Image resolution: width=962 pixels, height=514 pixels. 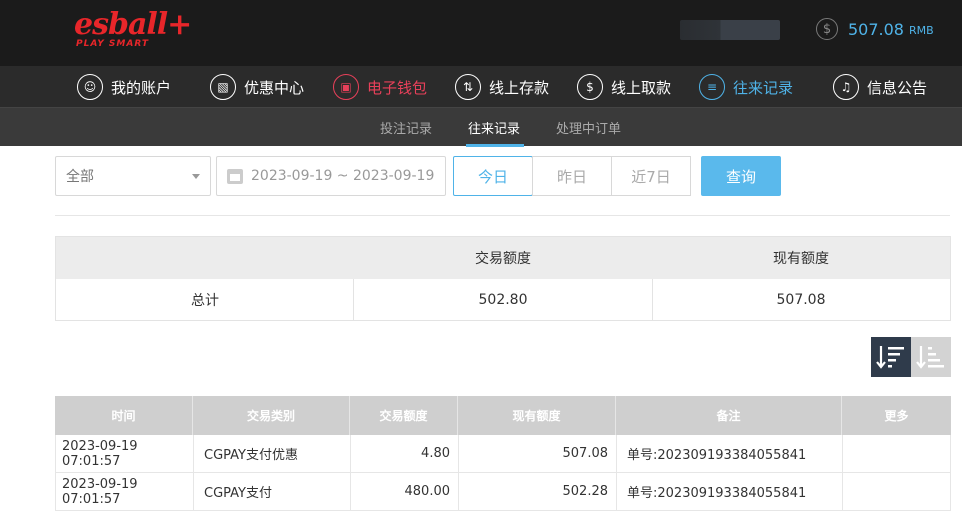 What do you see at coordinates (133, 24) in the screenshot?
I see `logo-wordmark: esball+` at bounding box center [133, 24].